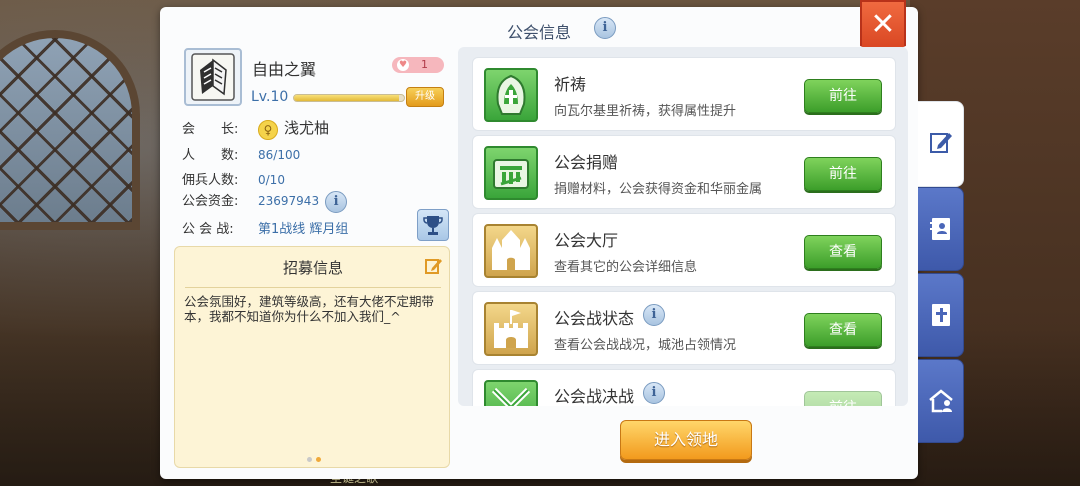 The height and width of the screenshot is (486, 1080). Describe the element at coordinates (684, 172) in the screenshot. I see `list-item-donate: 公会捐赠 捐赠材料，公会获得资金和华丽金属 前往` at that location.